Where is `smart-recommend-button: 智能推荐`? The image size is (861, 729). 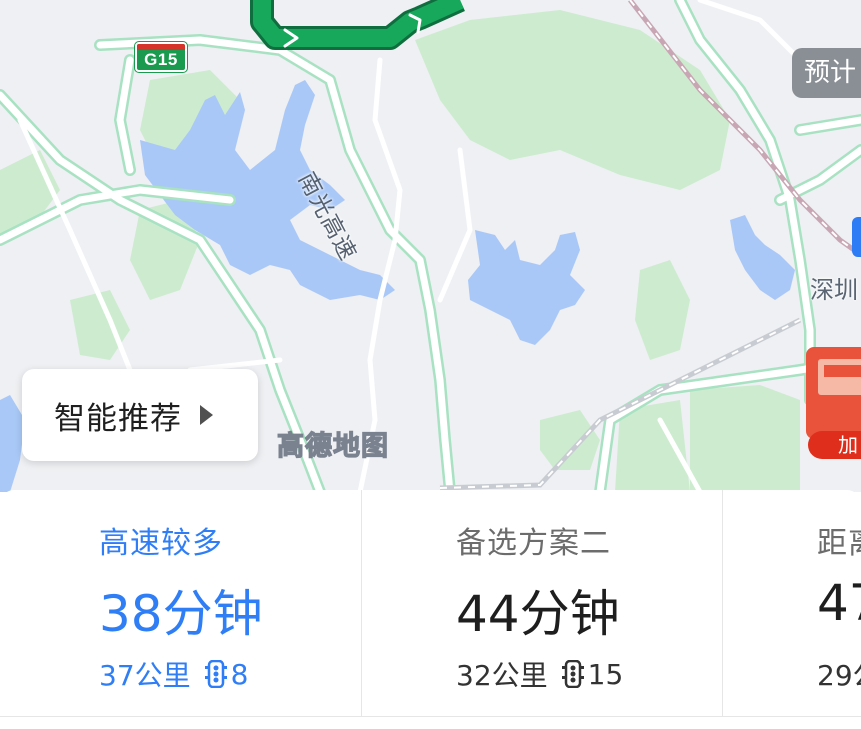 smart-recommend-button: 智能推荐 is located at coordinates (140, 415).